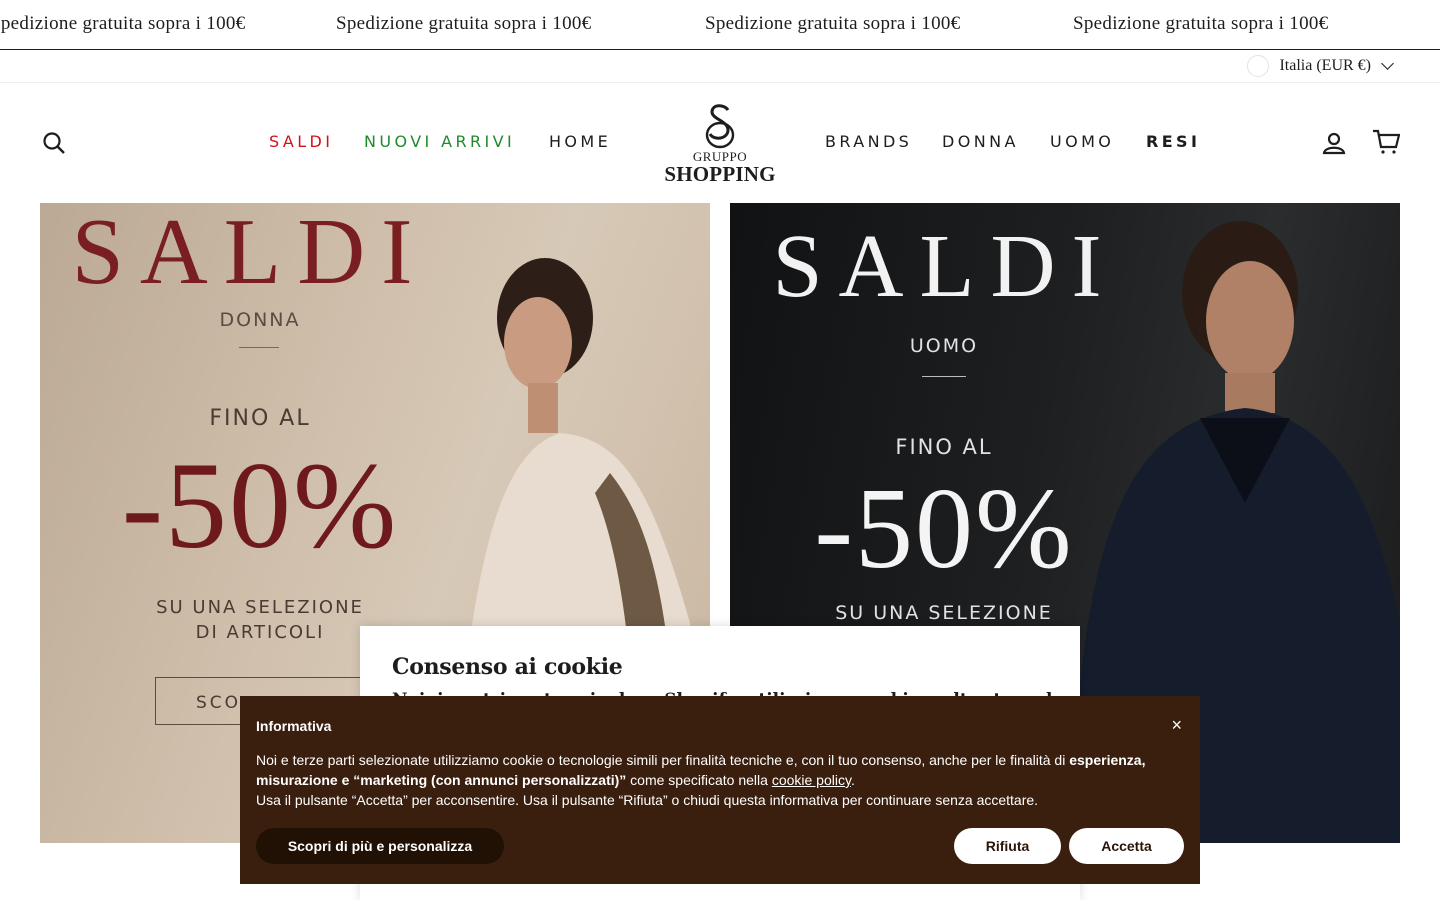 Image resolution: width=1440 pixels, height=900 pixels. Describe the element at coordinates (580, 142) in the screenshot. I see `nav-item-home: HOME` at that location.